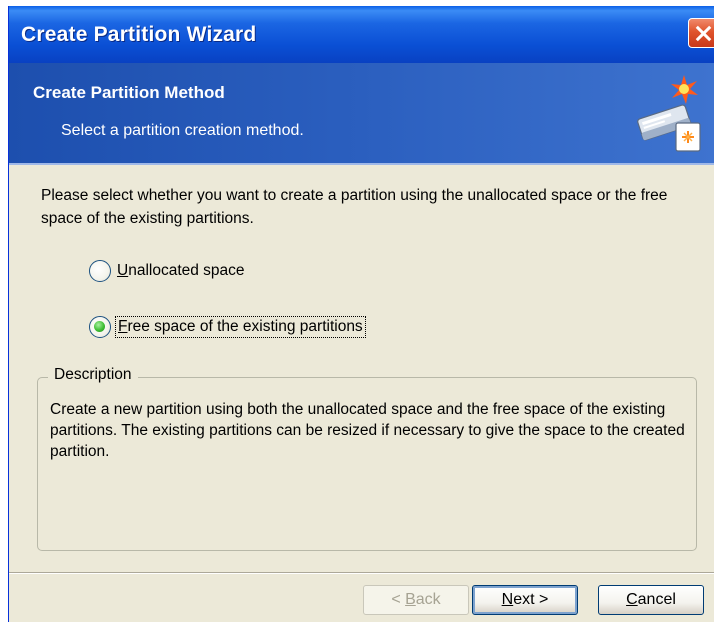 The width and height of the screenshot is (714, 622). Describe the element at coordinates (701, 33) in the screenshot. I see `close-icon` at that location.